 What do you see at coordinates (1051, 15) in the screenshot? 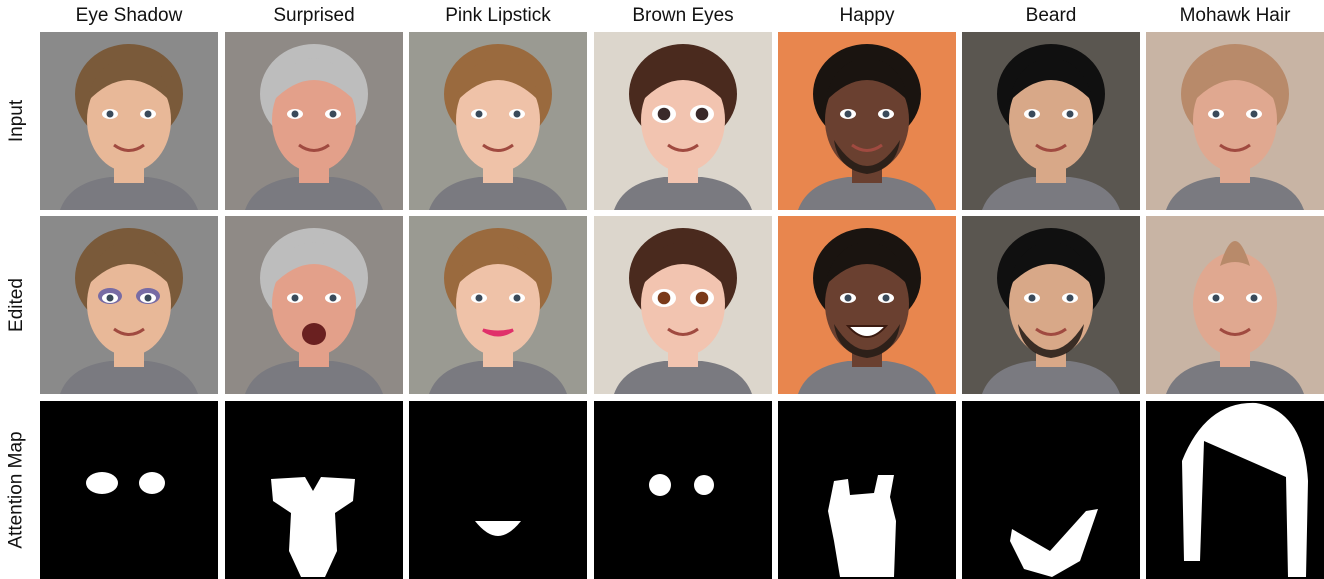
I see `column-header: Beard` at bounding box center [1051, 15].